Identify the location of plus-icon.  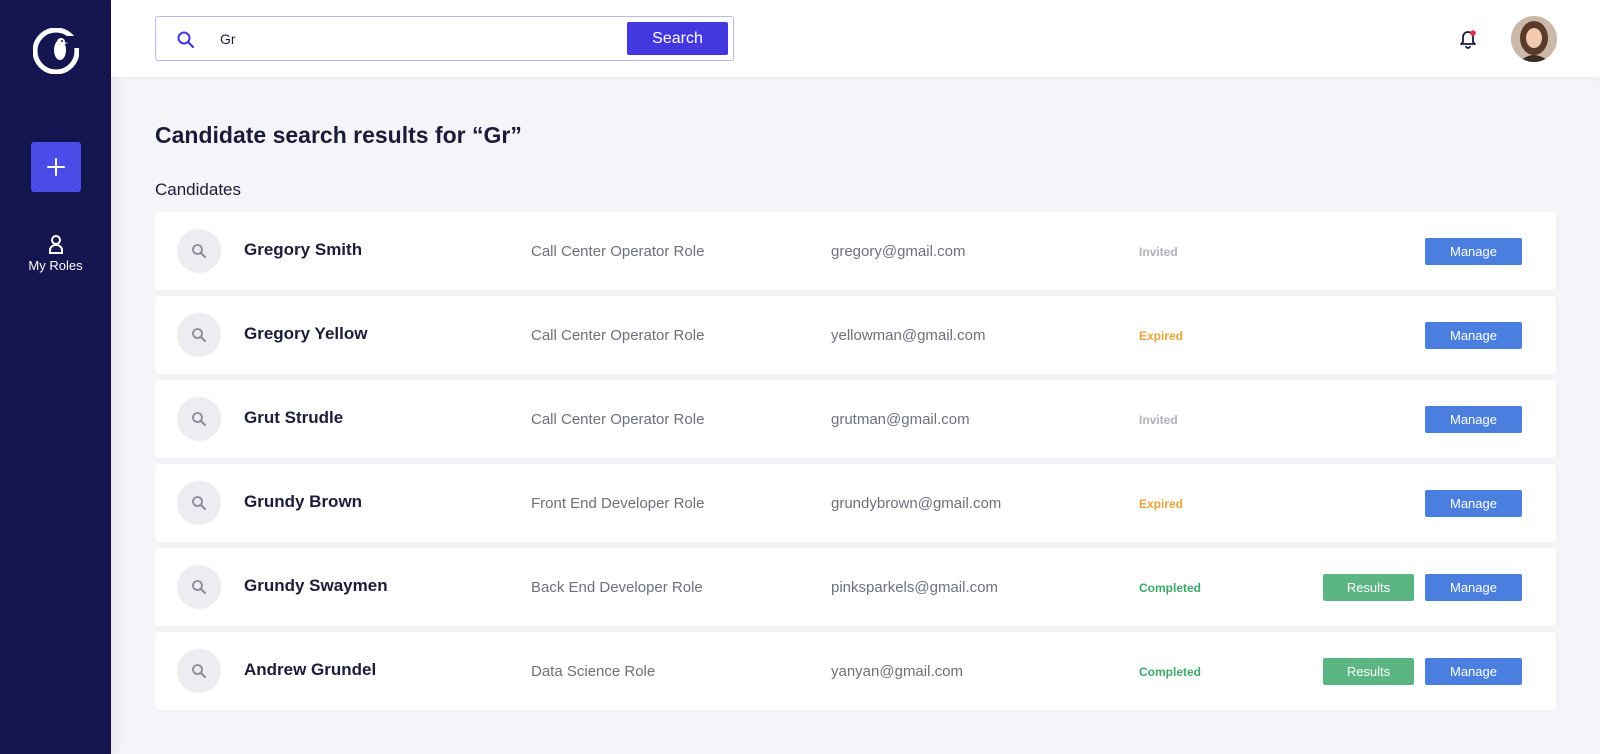
(56, 167).